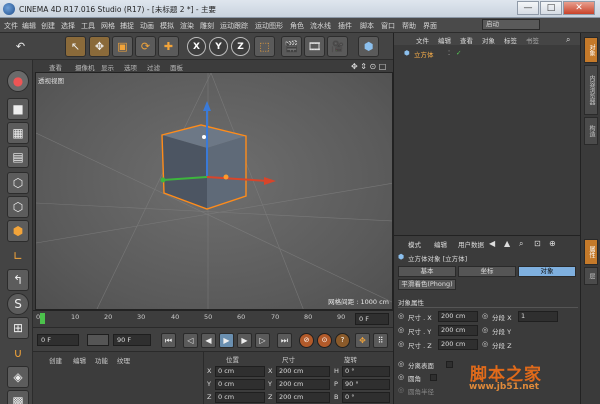 This screenshot has height=404, width=600. I want to click on fillet-checkbox, so click(433, 377).